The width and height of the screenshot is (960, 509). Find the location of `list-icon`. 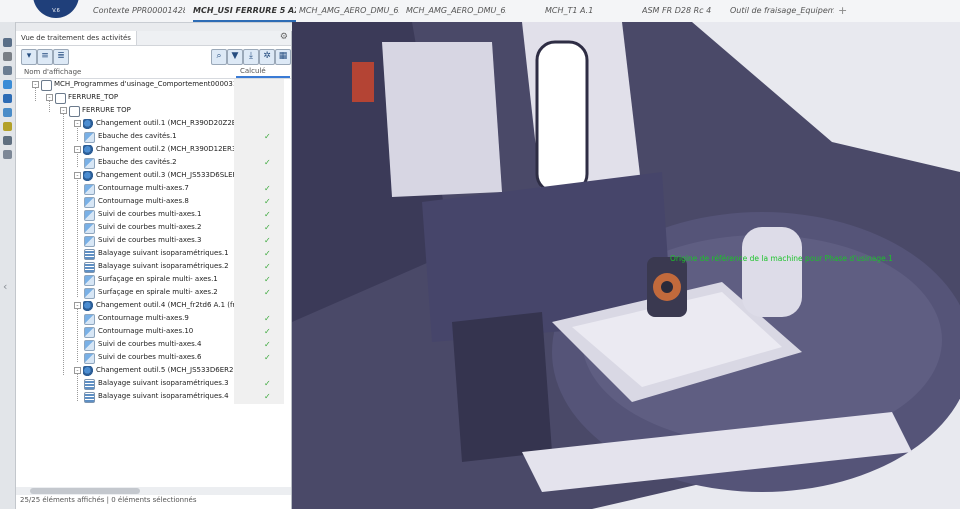

list-icon is located at coordinates (7, 140).